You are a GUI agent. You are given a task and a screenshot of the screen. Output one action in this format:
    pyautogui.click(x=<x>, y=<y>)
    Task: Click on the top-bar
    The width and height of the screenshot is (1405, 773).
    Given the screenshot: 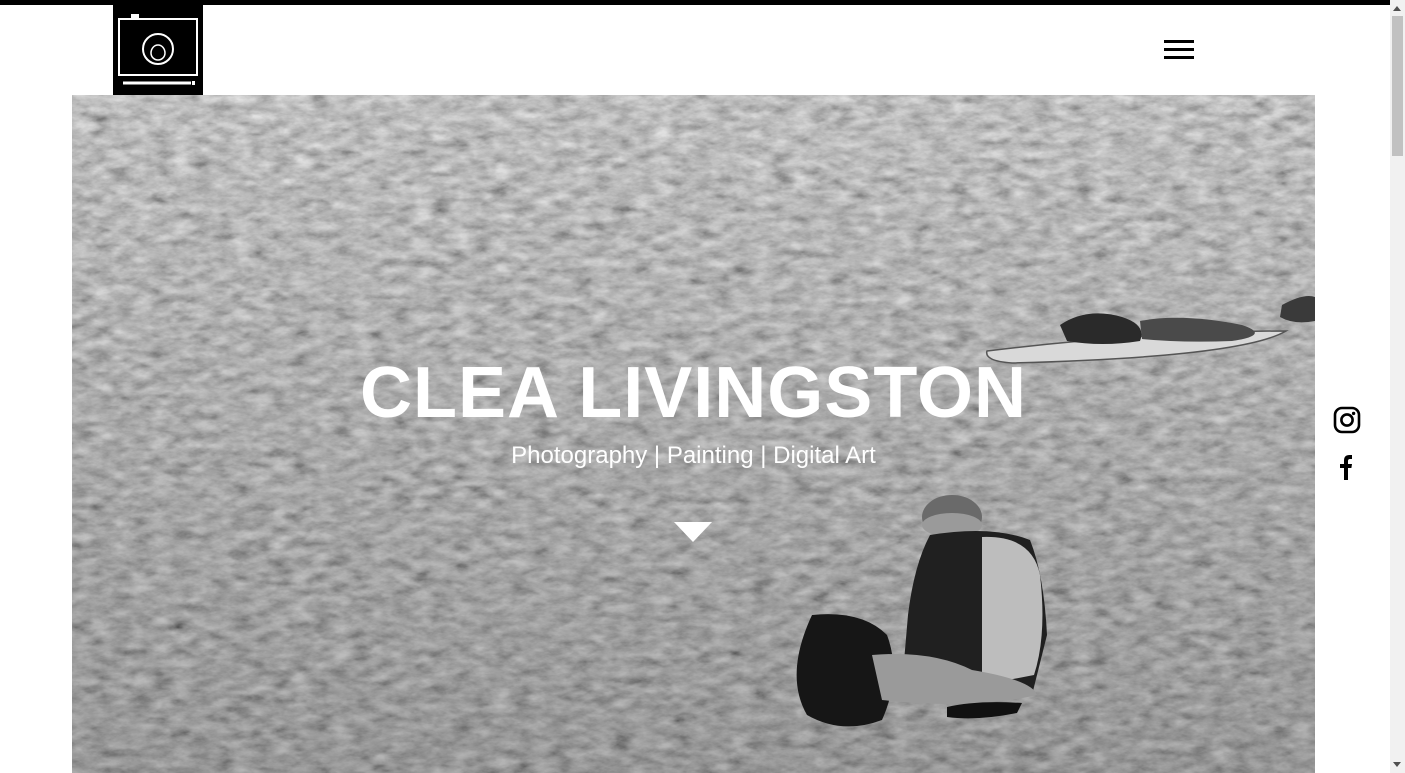 What is the action you would take?
    pyautogui.click(x=695, y=2)
    